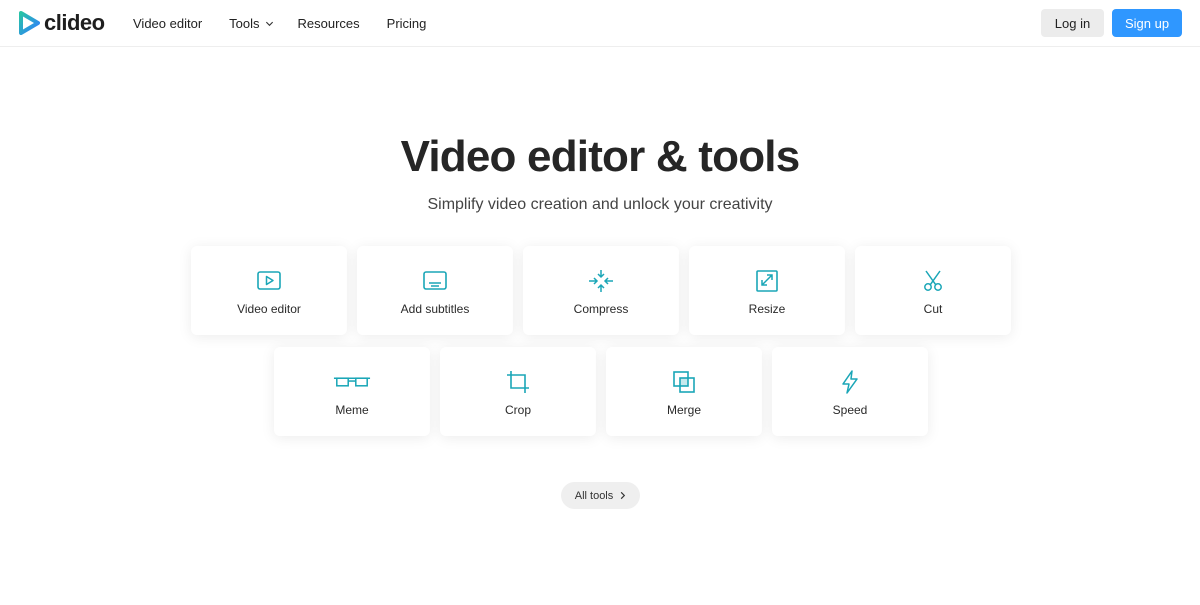  What do you see at coordinates (293, 23) in the screenshot?
I see `main-nav: Video editor Tools Resources Pricing` at bounding box center [293, 23].